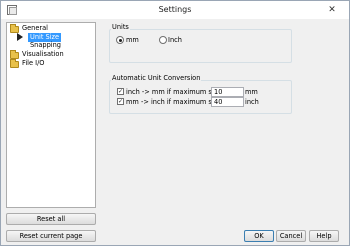 The width and height of the screenshot is (350, 246). I want to click on units-group, so click(200, 46).